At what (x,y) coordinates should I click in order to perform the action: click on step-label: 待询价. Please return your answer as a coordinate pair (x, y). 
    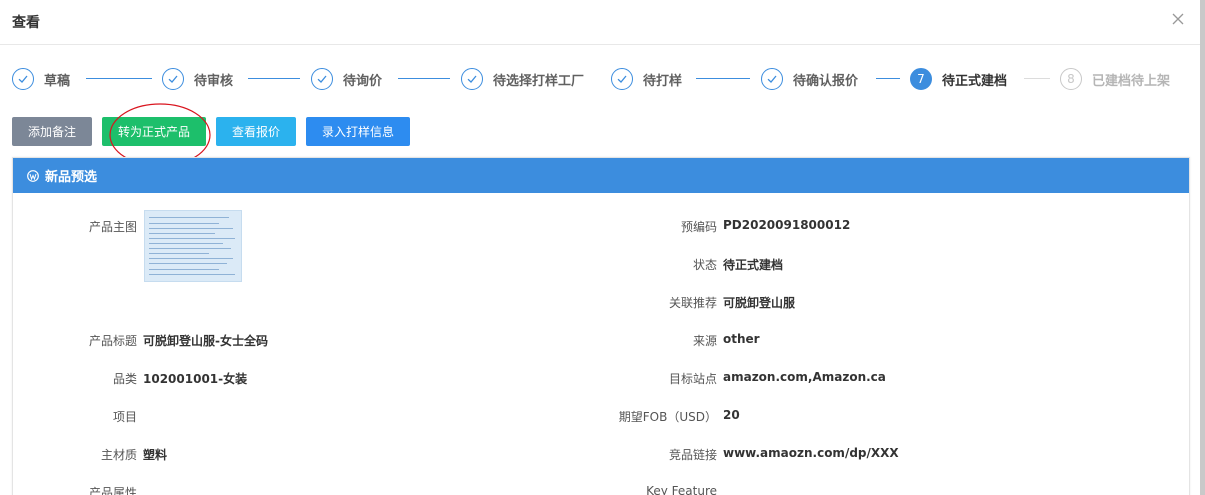
    Looking at the image, I should click on (363, 81).